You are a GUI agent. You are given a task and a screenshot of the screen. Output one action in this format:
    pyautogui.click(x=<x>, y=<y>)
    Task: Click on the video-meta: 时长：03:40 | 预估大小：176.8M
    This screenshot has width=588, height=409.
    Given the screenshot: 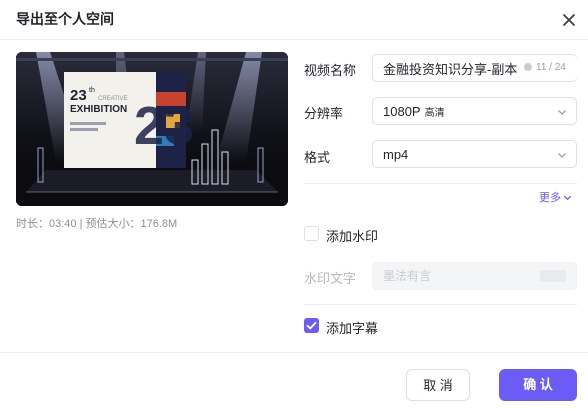 What is the action you would take?
    pyautogui.click(x=96, y=223)
    